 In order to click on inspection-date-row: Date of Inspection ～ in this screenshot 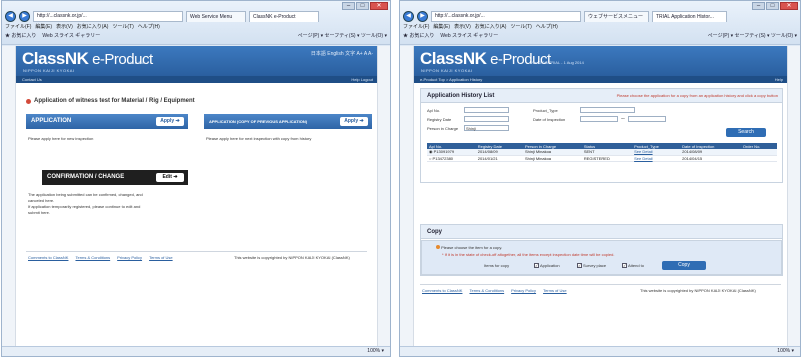, I will do `click(599, 119)`.